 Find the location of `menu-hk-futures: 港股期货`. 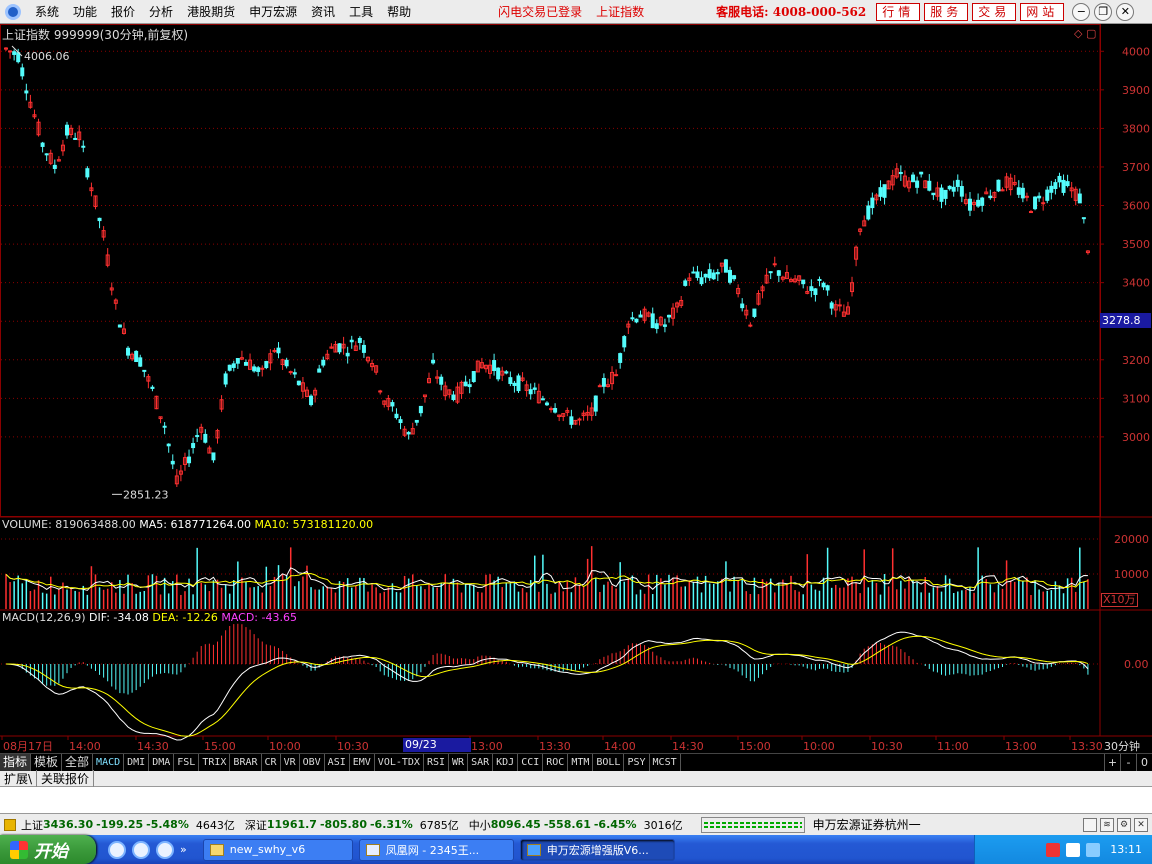

menu-hk-futures: 港股期货 is located at coordinates (211, 11).